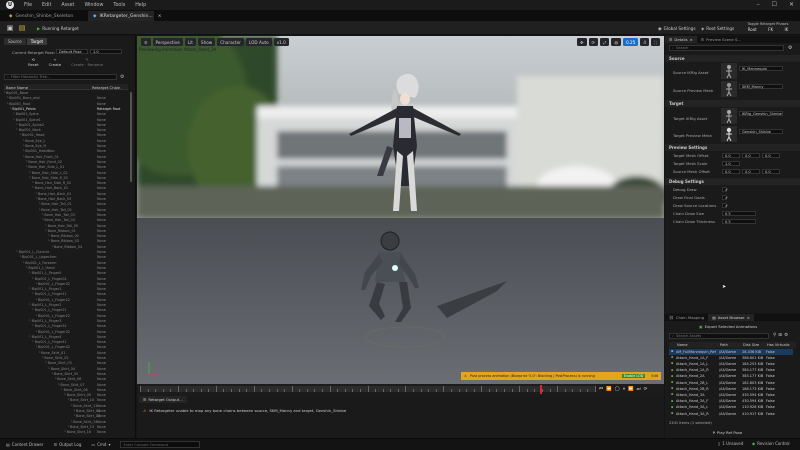  Describe the element at coordinates (28, 5) in the screenshot. I see `menu-item-file: File` at that location.